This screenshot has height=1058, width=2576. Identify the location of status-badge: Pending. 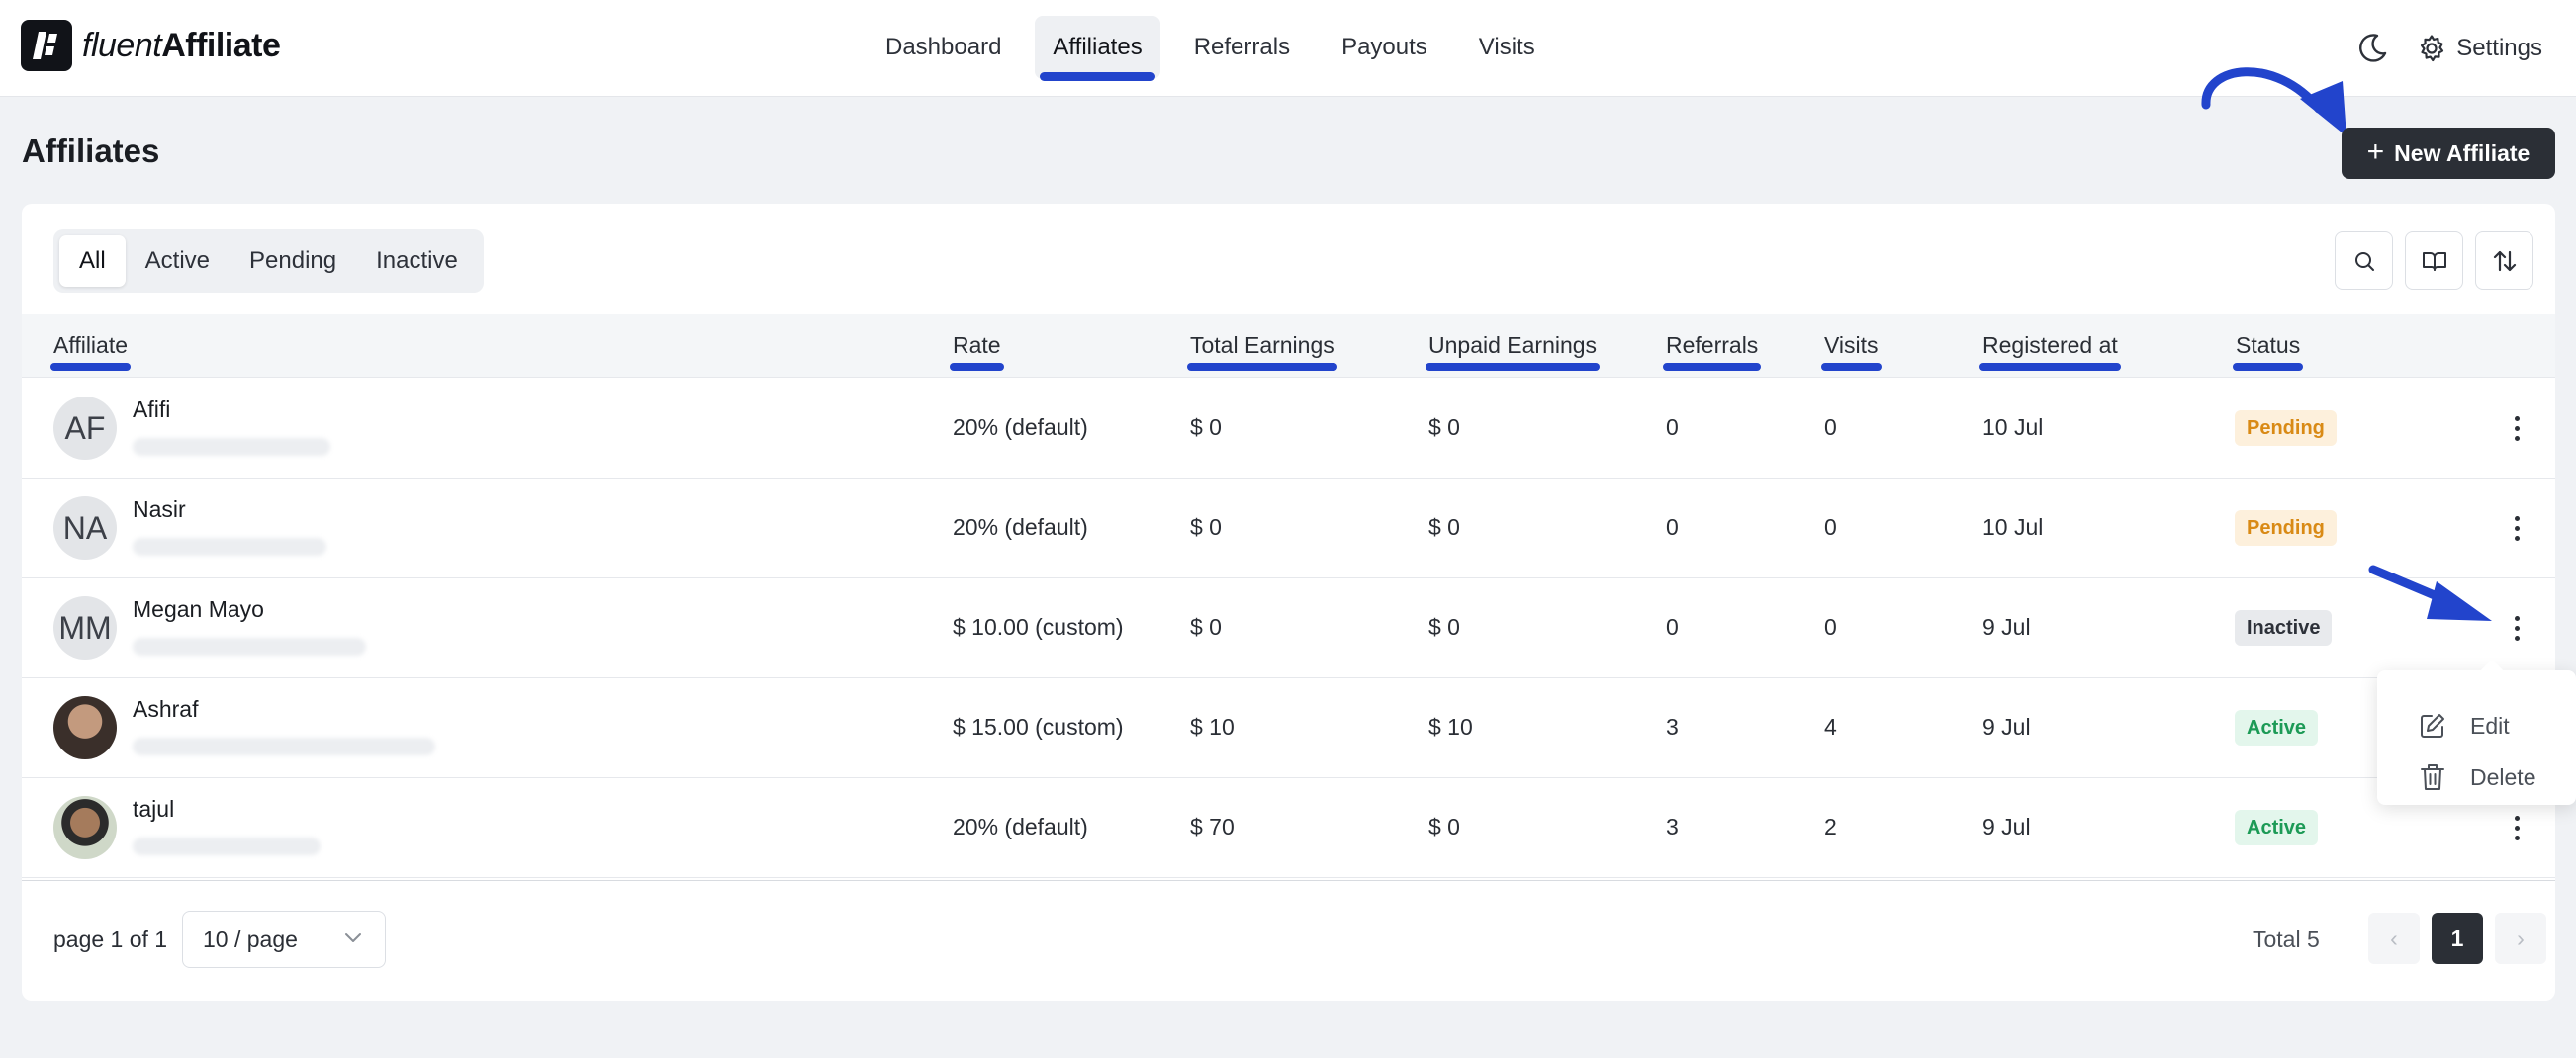
(2286, 528).